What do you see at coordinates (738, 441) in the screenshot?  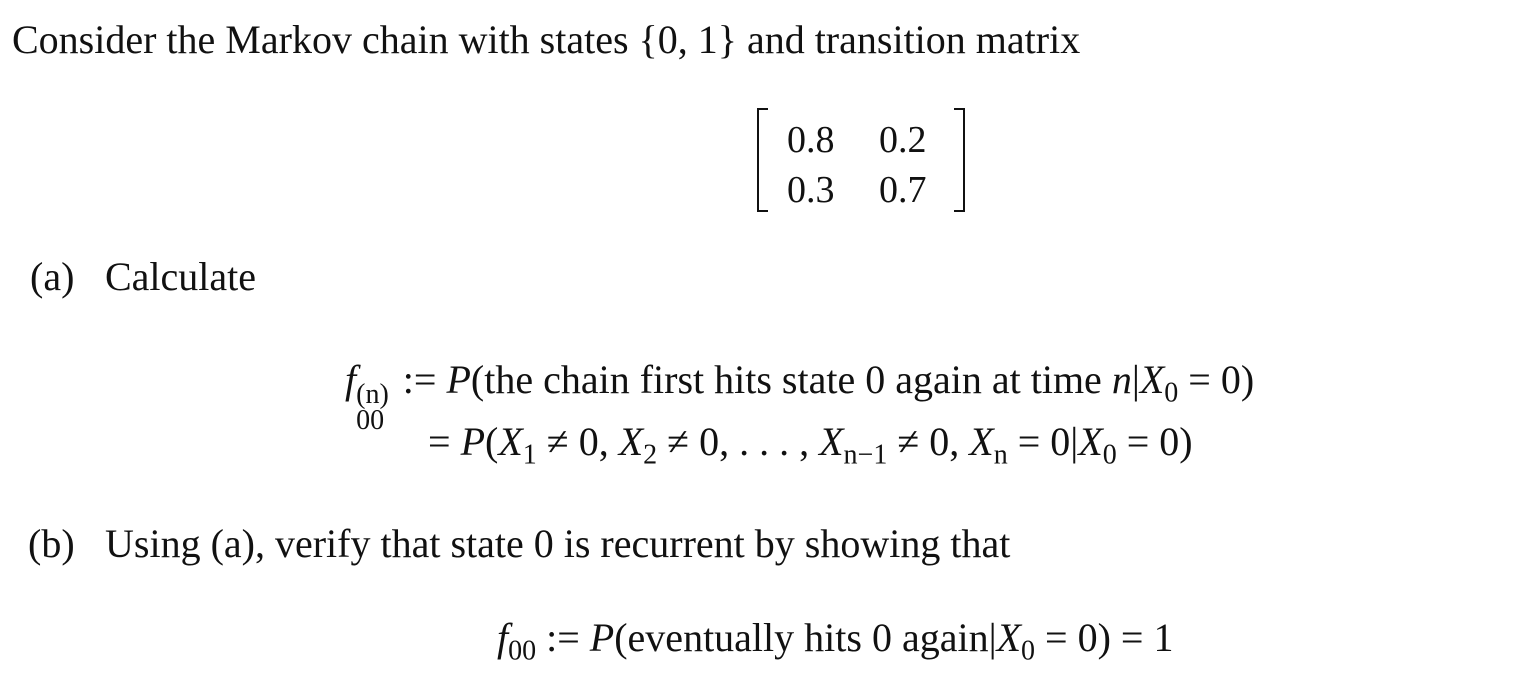 I see `math-text: ≠ 0, . . . ,` at bounding box center [738, 441].